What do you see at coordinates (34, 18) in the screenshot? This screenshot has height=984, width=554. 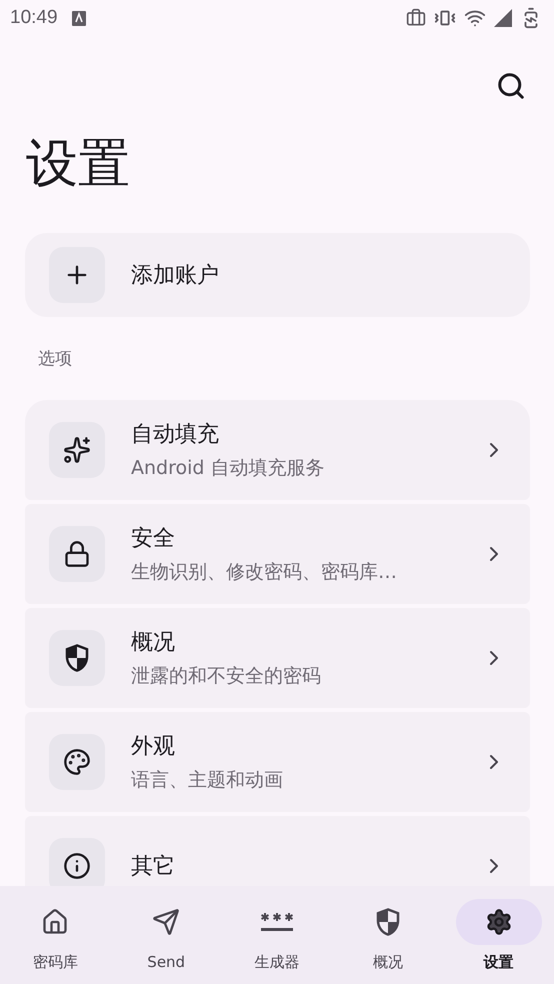 I see `status-time: 10:49` at bounding box center [34, 18].